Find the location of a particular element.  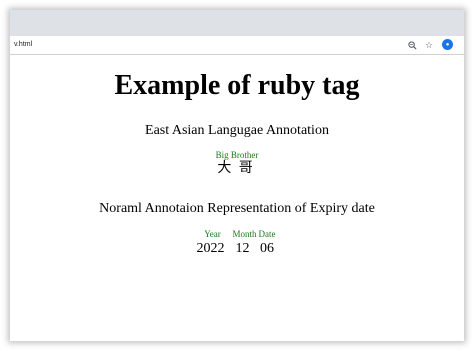

profile-icon: ● is located at coordinates (447, 44).